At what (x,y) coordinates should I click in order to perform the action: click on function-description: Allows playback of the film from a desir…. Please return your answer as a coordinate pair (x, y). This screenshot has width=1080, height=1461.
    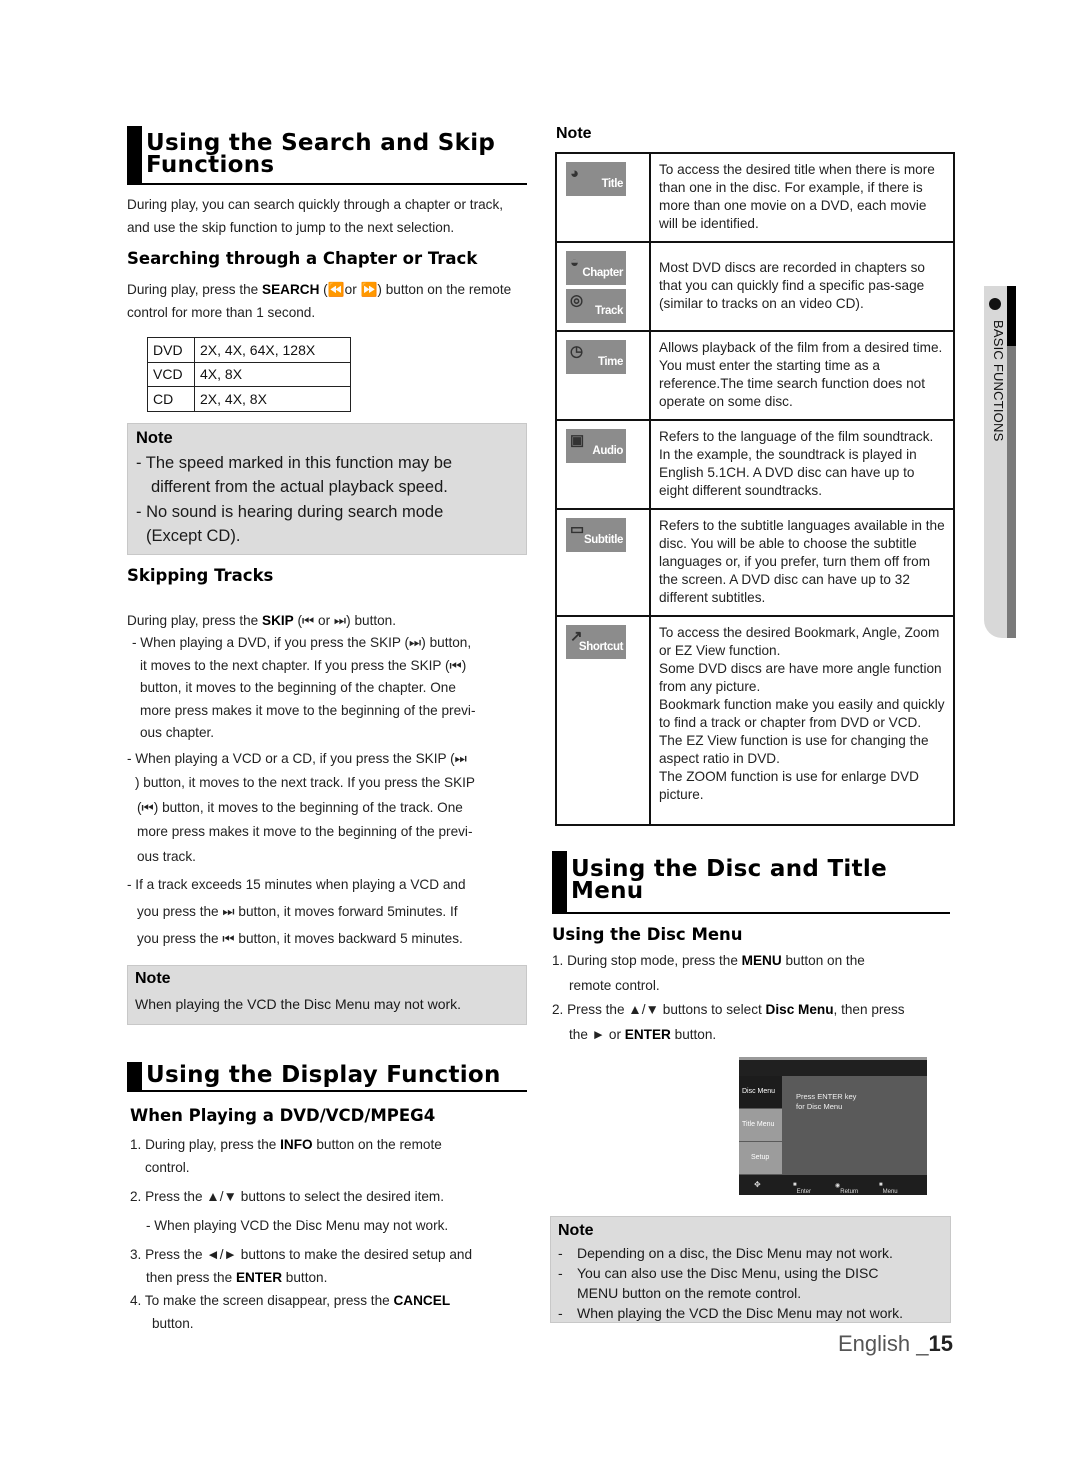
    Looking at the image, I should click on (802, 375).